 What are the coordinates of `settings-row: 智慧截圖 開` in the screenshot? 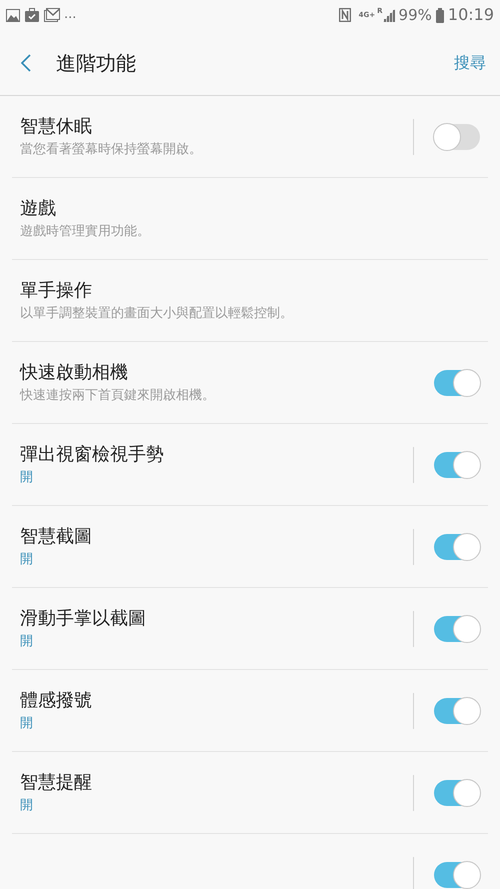 It's located at (250, 547).